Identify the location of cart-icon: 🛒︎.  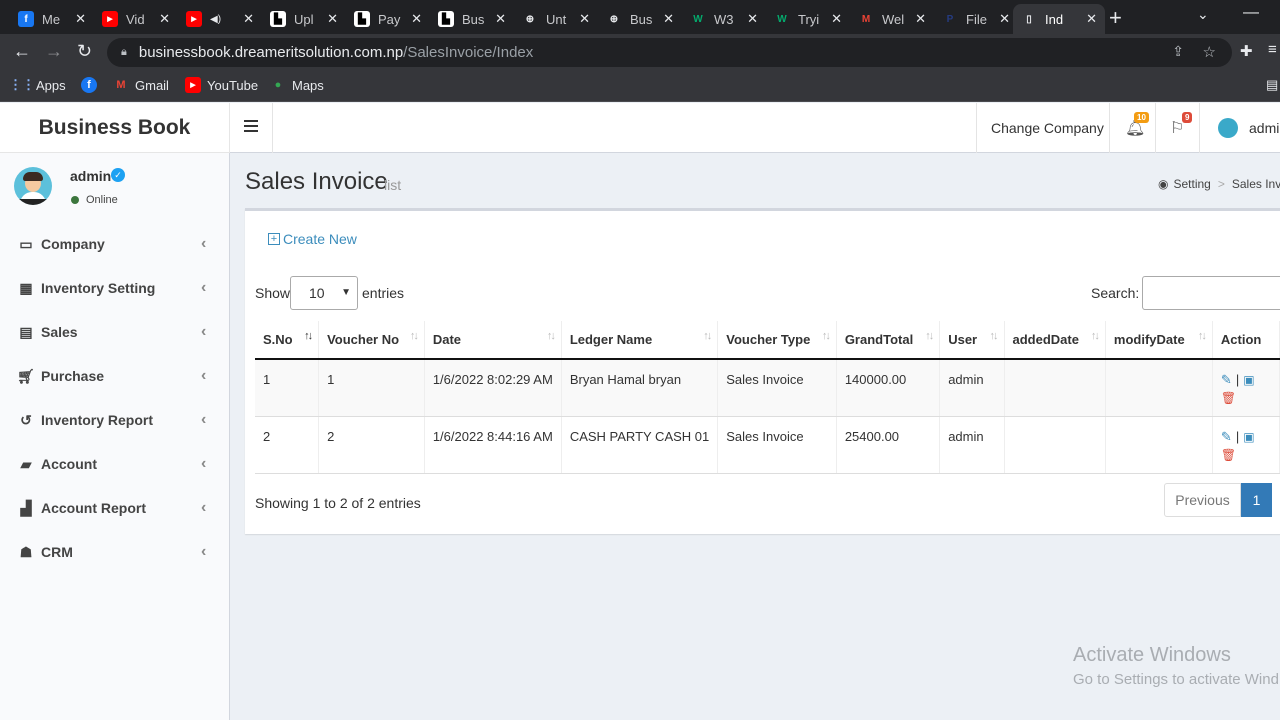
(26, 375).